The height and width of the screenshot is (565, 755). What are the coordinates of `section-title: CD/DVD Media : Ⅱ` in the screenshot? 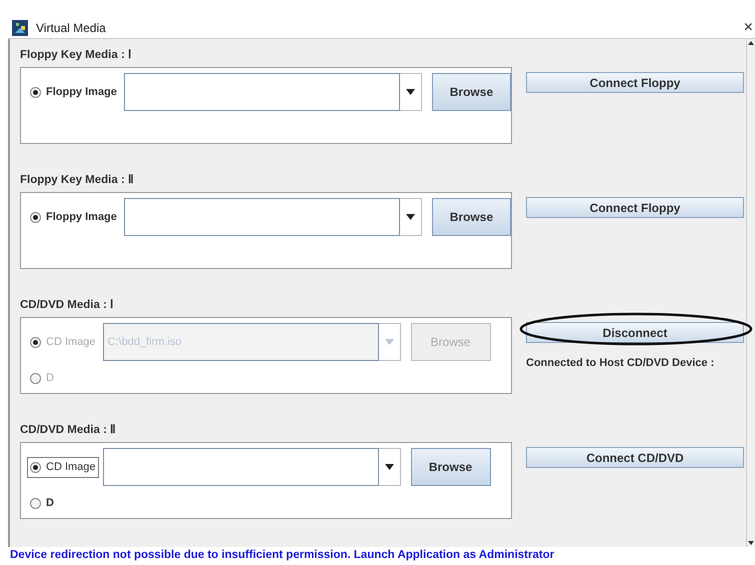 It's located at (69, 430).